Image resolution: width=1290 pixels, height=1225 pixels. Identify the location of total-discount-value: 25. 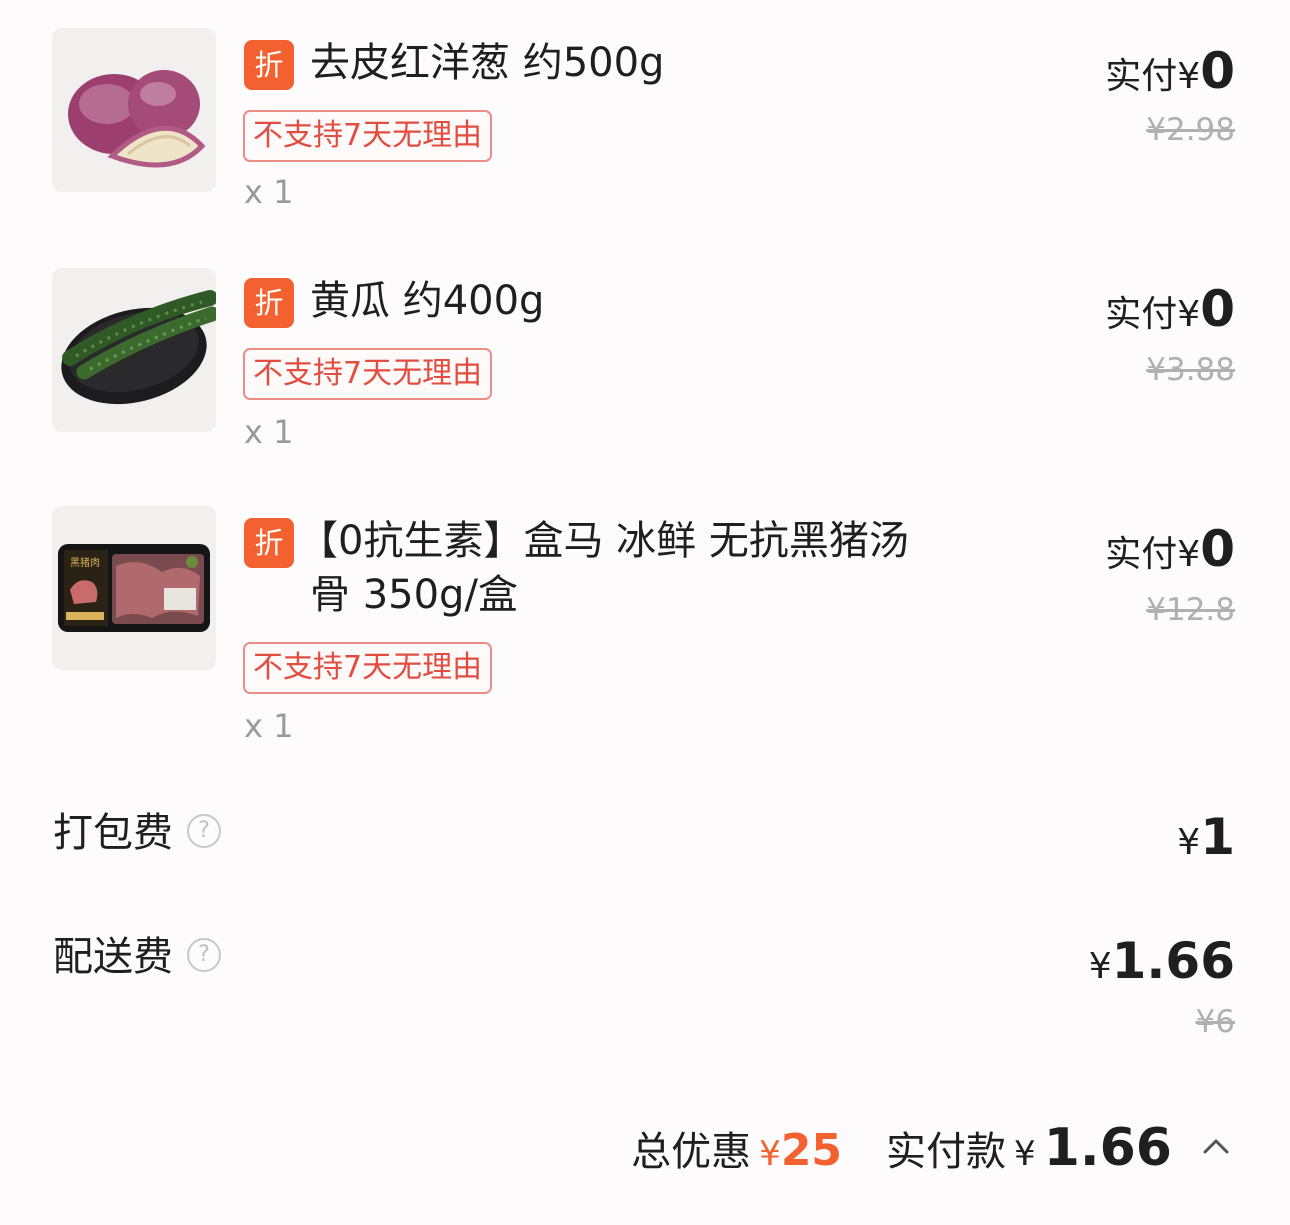
(811, 1150).